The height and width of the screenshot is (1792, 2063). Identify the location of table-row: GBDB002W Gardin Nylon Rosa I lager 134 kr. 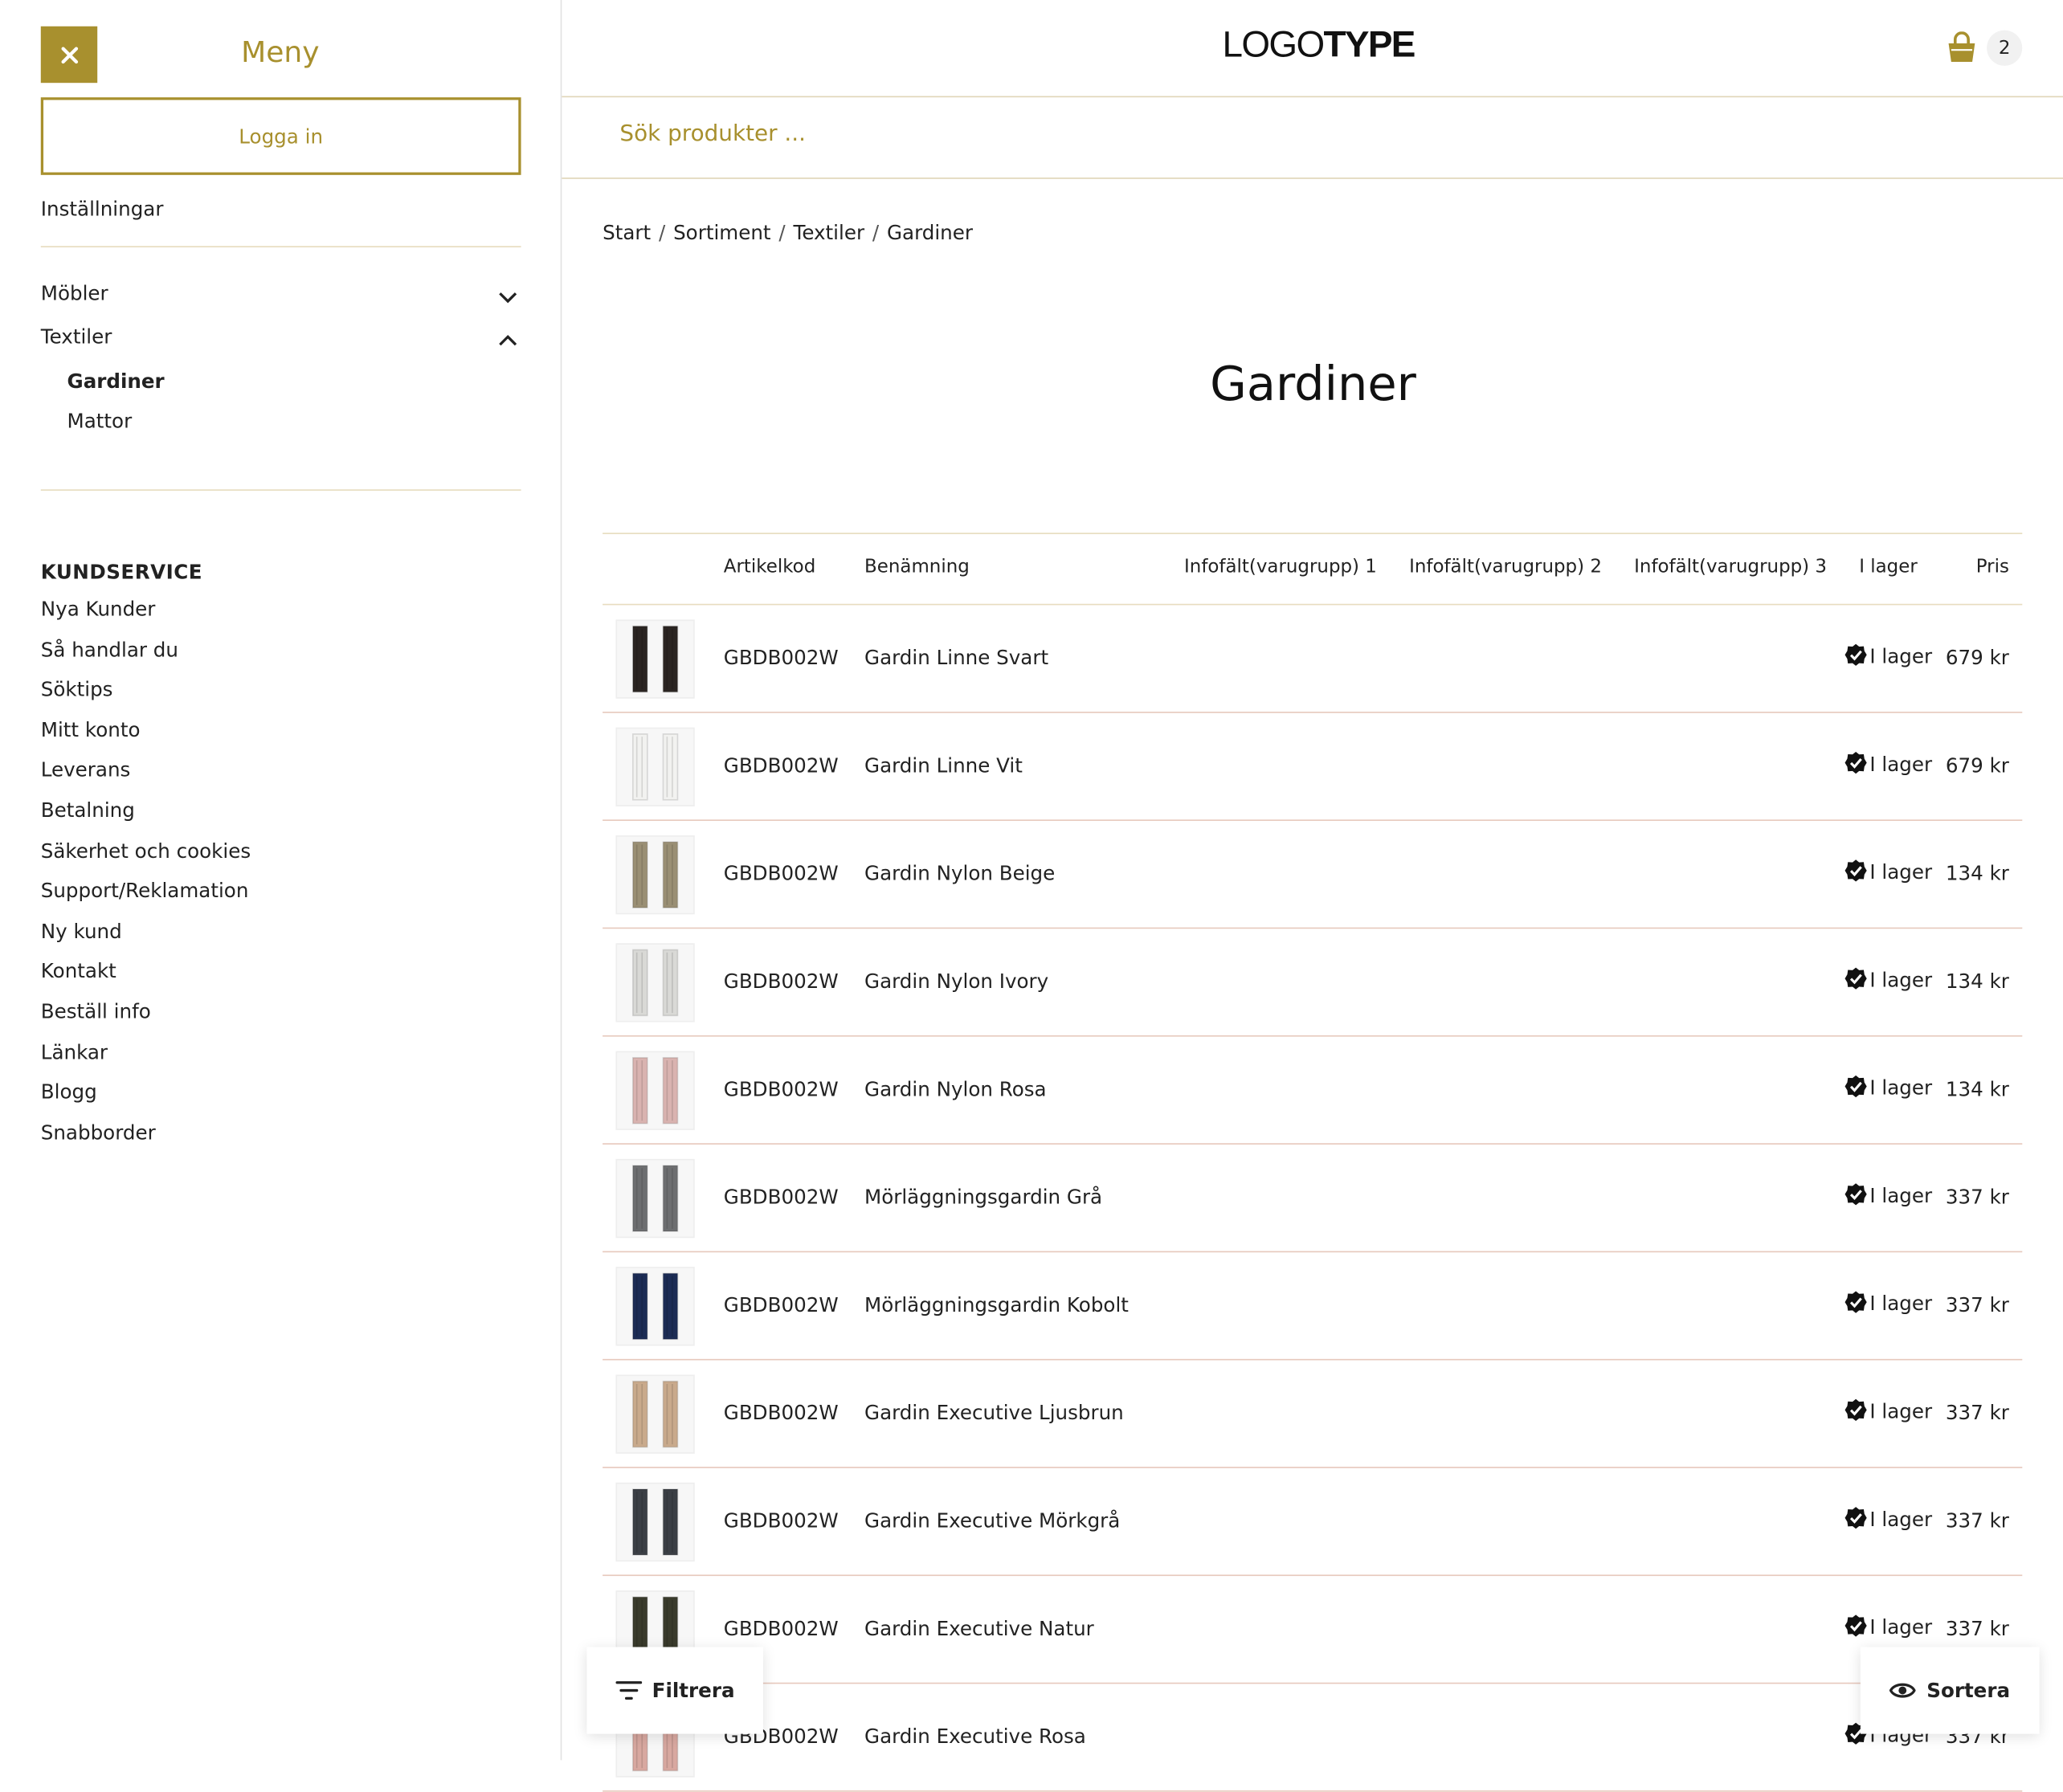
(1313, 1091).